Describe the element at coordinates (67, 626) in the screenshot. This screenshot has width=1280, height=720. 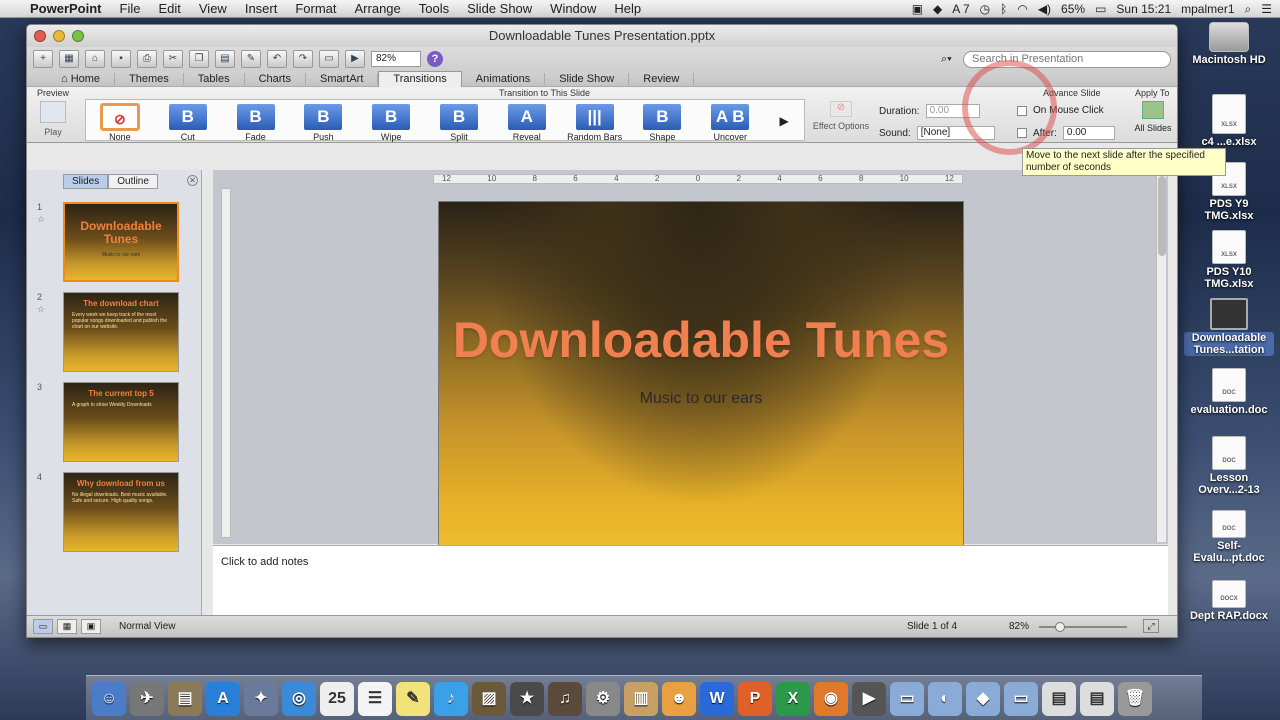
I see `slide-sorter-view-icon: ▦` at that location.